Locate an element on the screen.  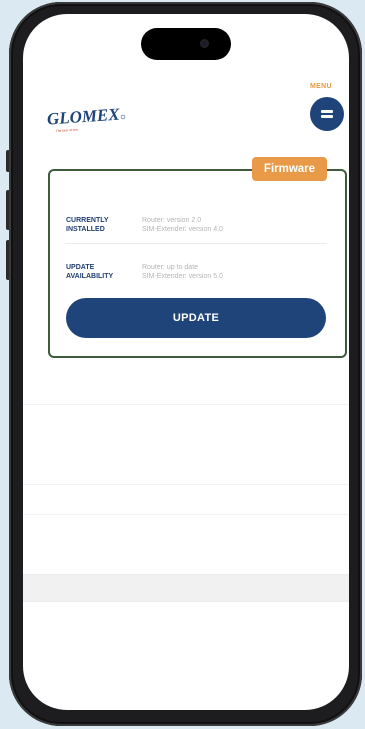
glomex-logo: GLOMEX The best at sea is located at coordinates (86, 118).